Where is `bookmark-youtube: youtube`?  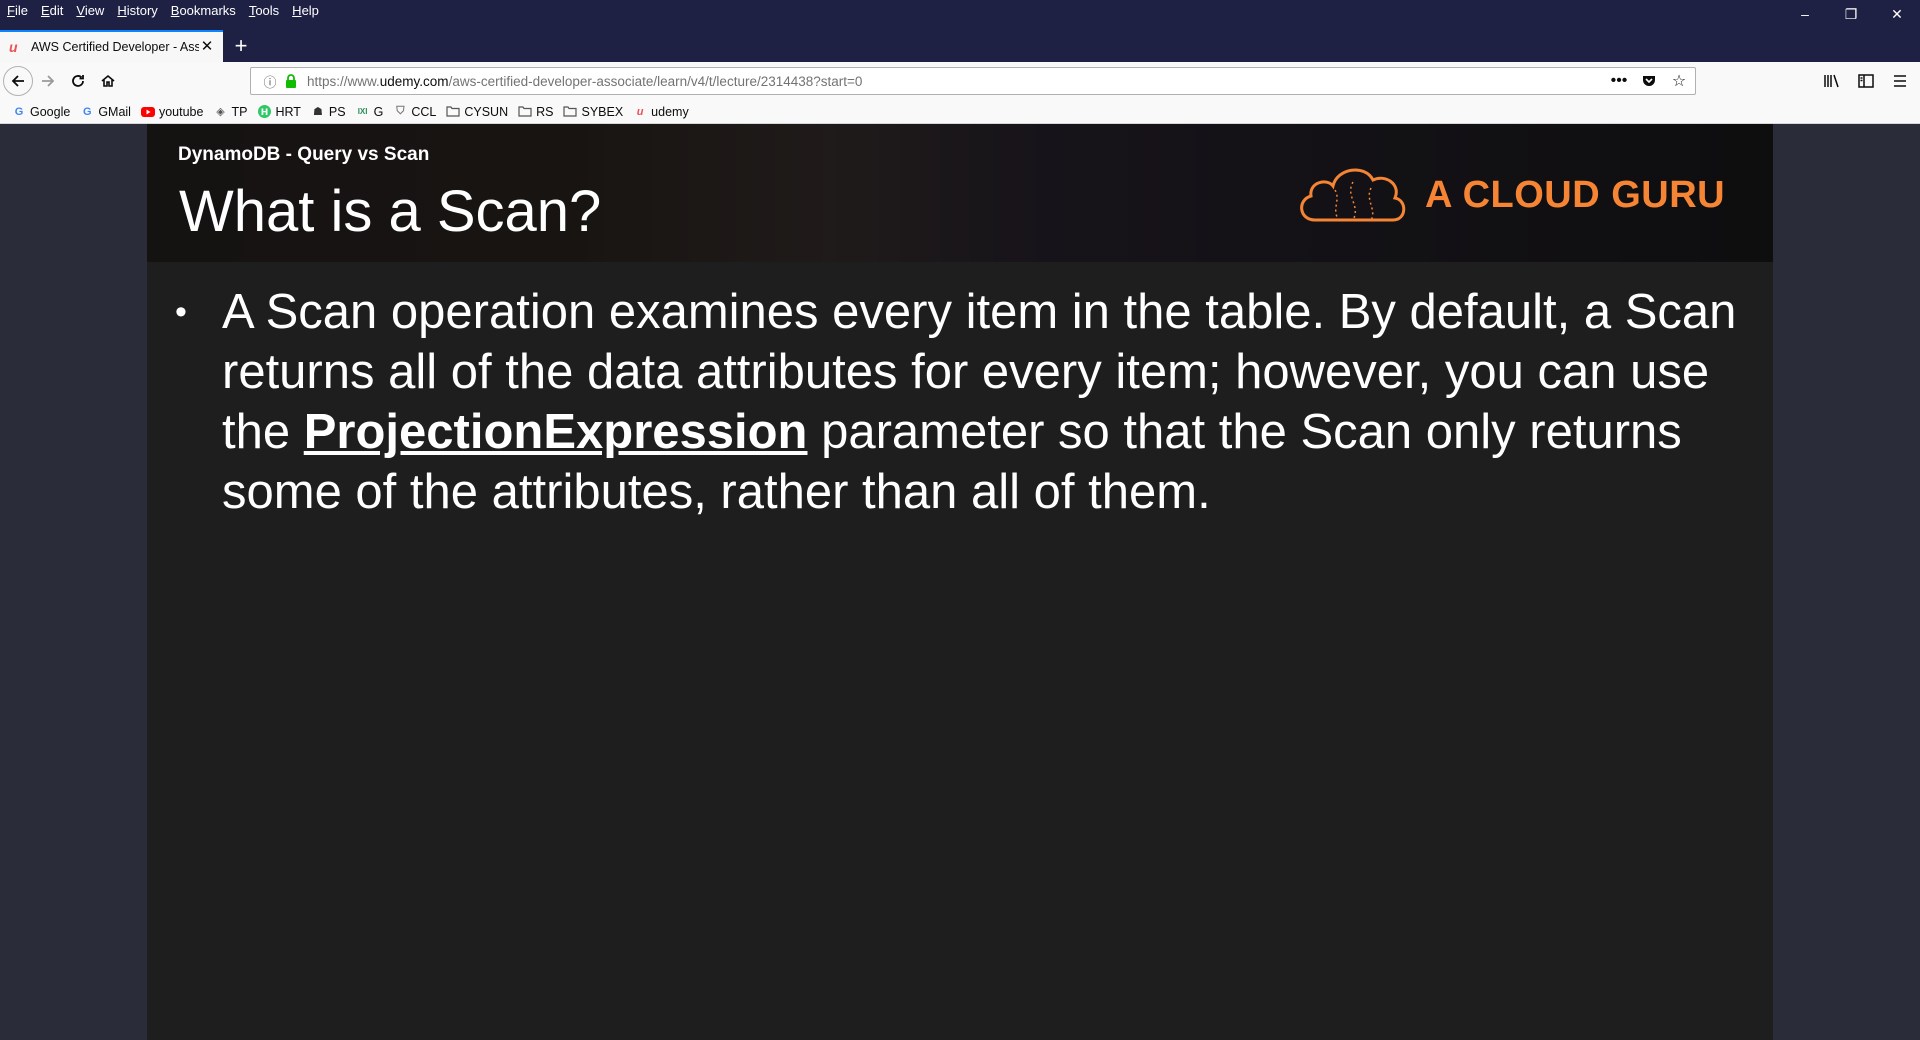 bookmark-youtube: youtube is located at coordinates (172, 111).